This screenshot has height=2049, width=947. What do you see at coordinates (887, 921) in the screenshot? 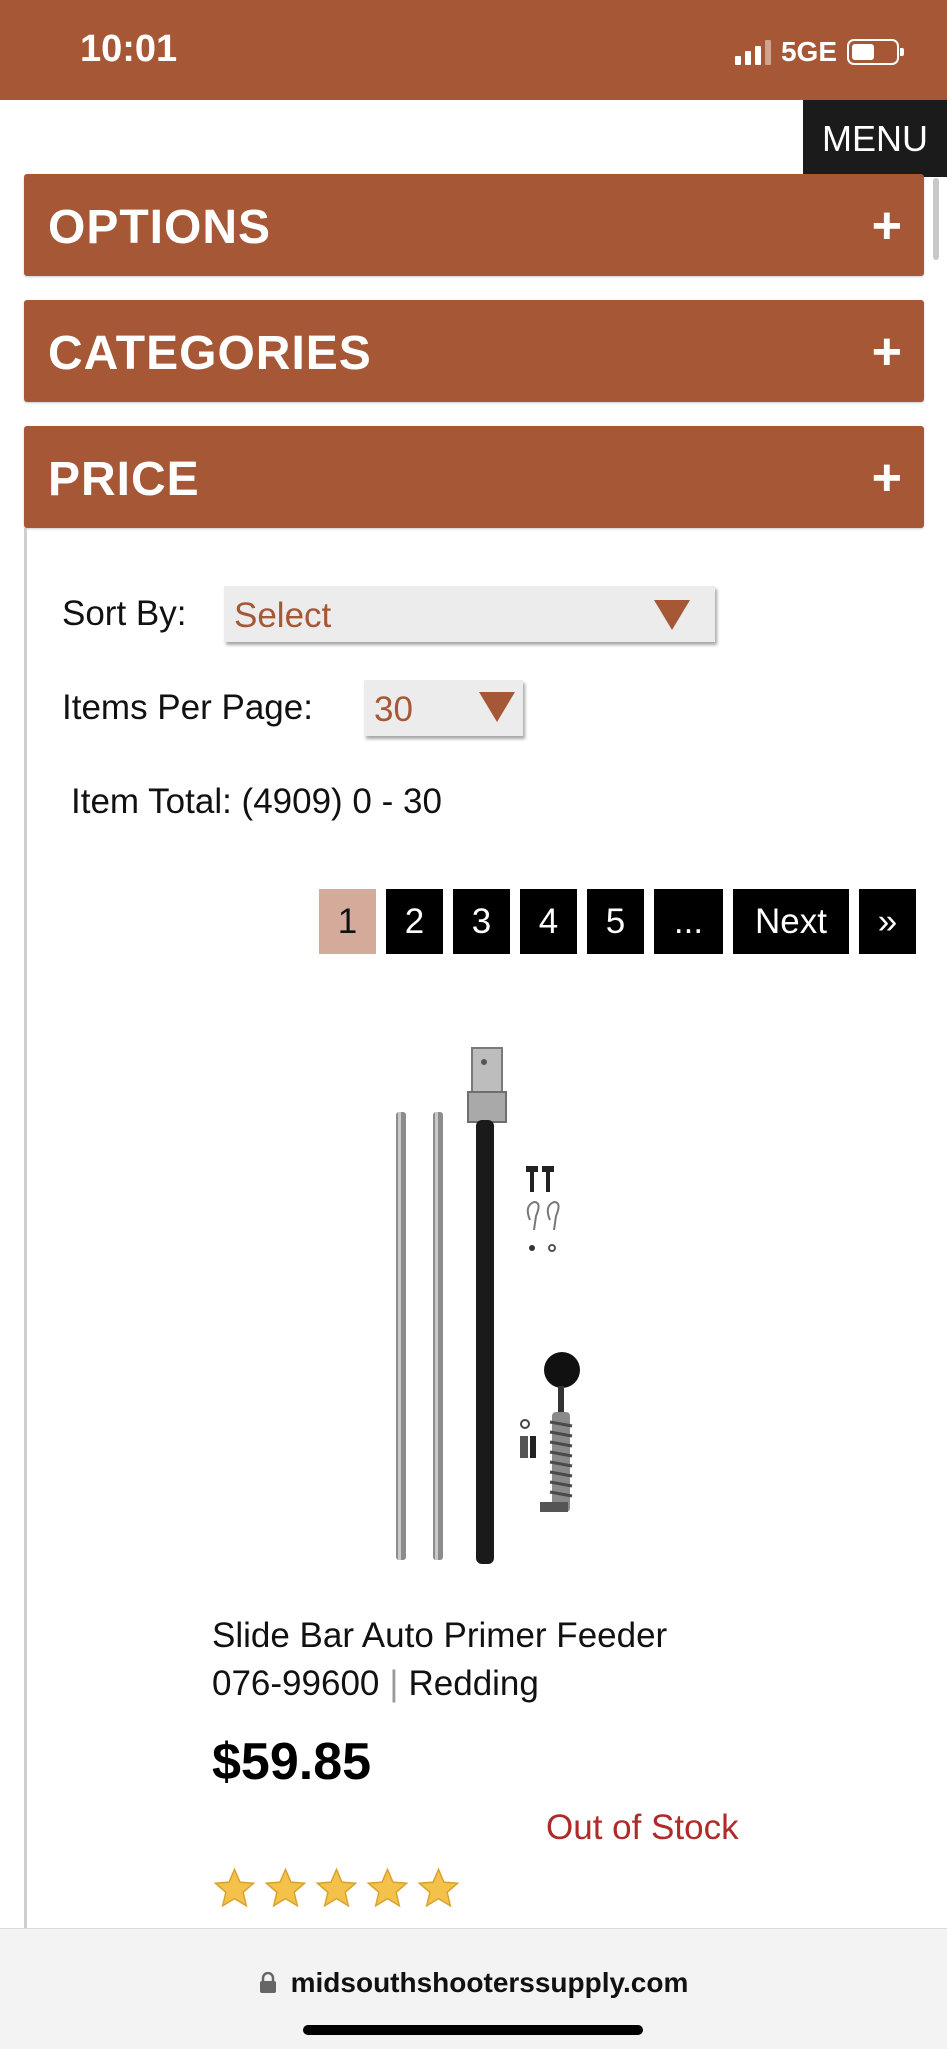
I see `last-page-button: »` at bounding box center [887, 921].